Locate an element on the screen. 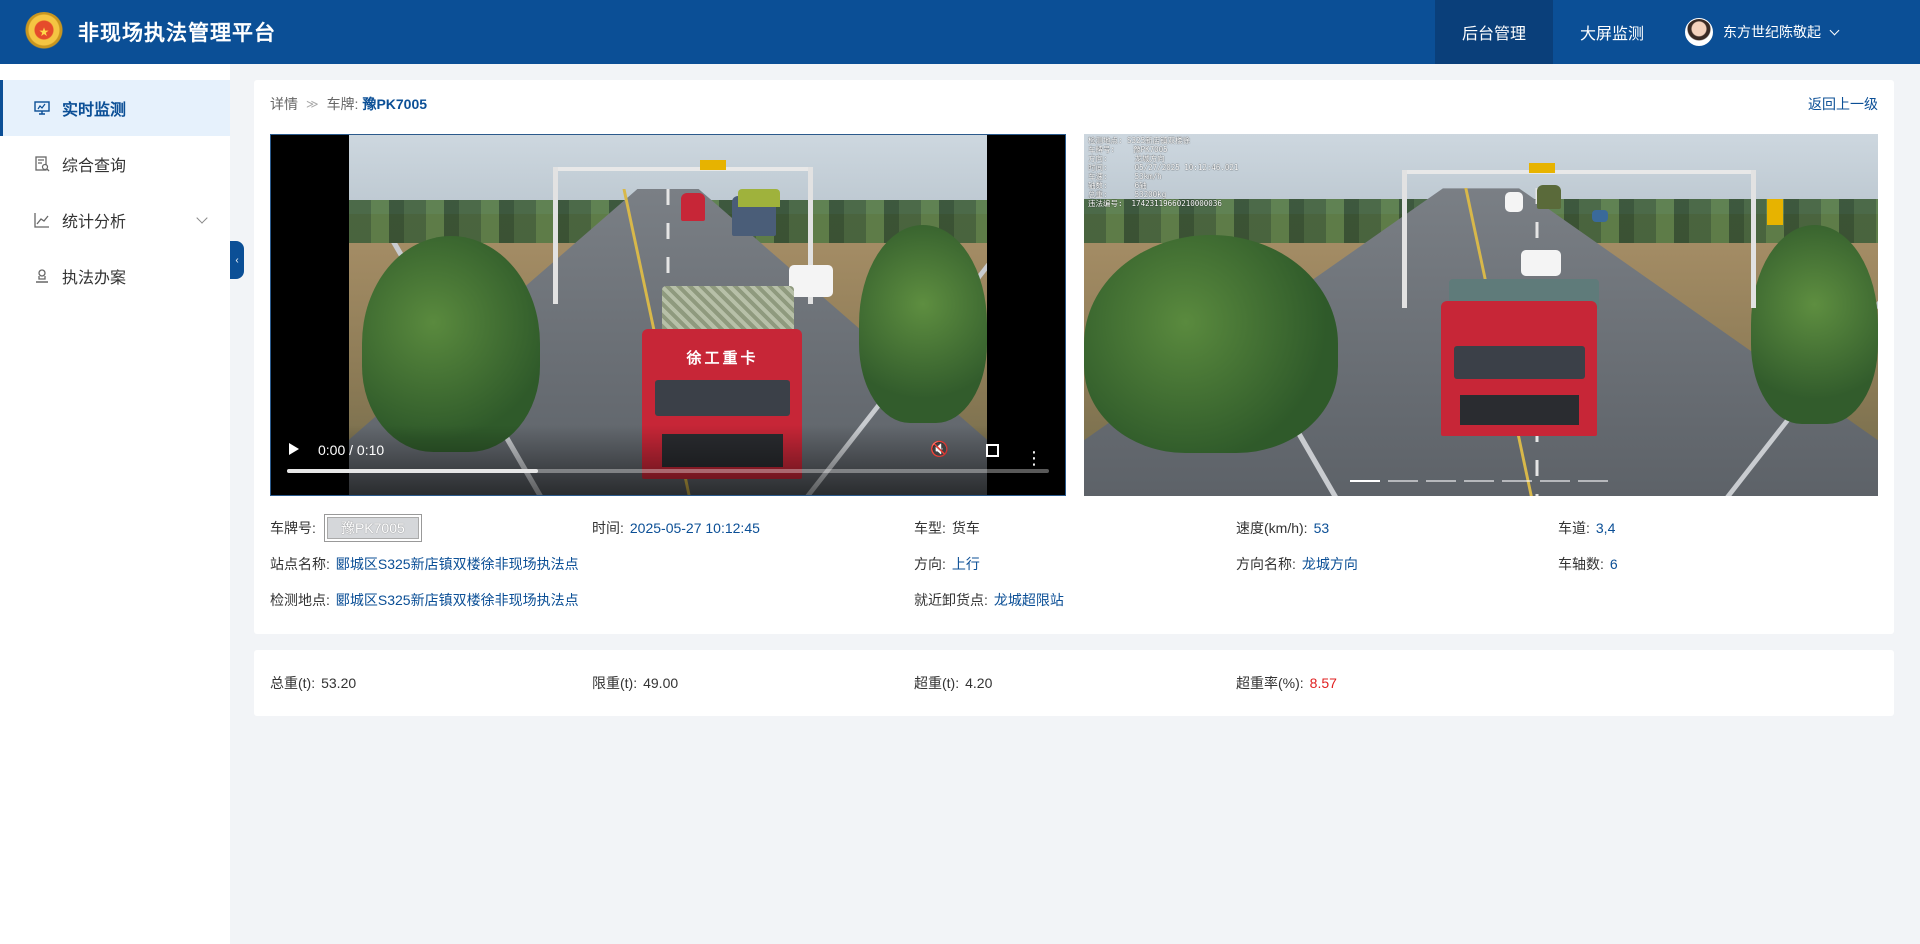 Image resolution: width=1920 pixels, height=944 pixels. total-weight-value: 53.20 is located at coordinates (339, 683).